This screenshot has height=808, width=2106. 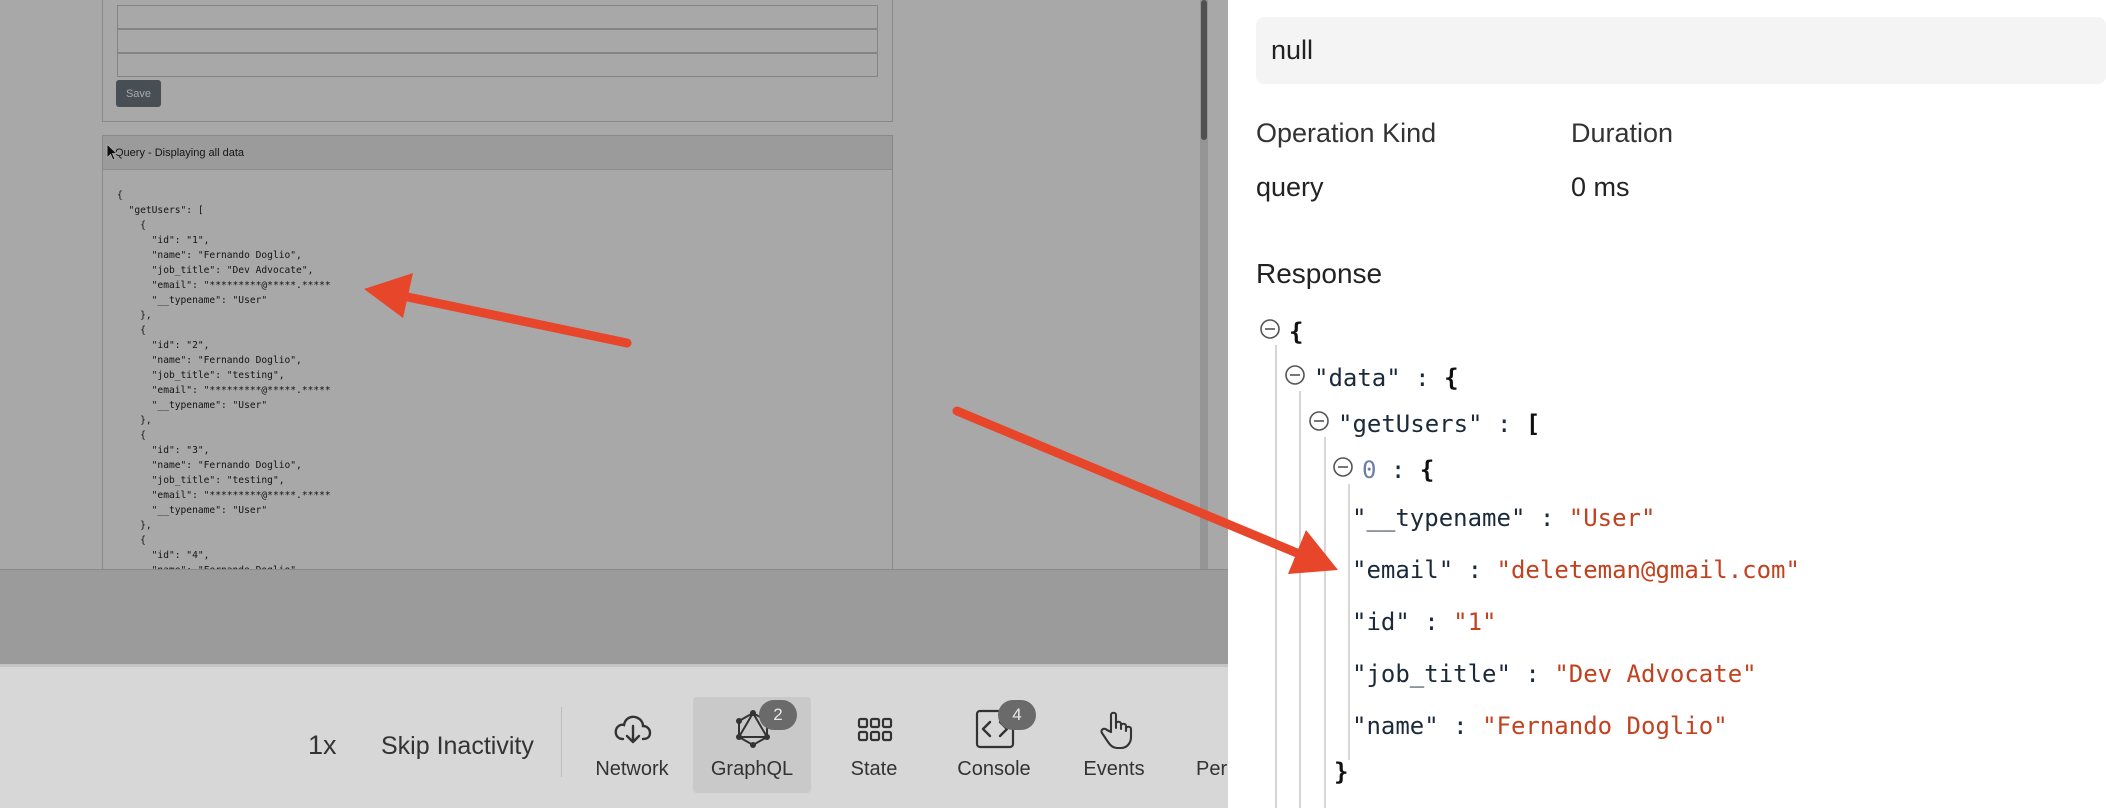 What do you see at coordinates (1410, 424) in the screenshot?
I see `json-key: "getUsers"` at bounding box center [1410, 424].